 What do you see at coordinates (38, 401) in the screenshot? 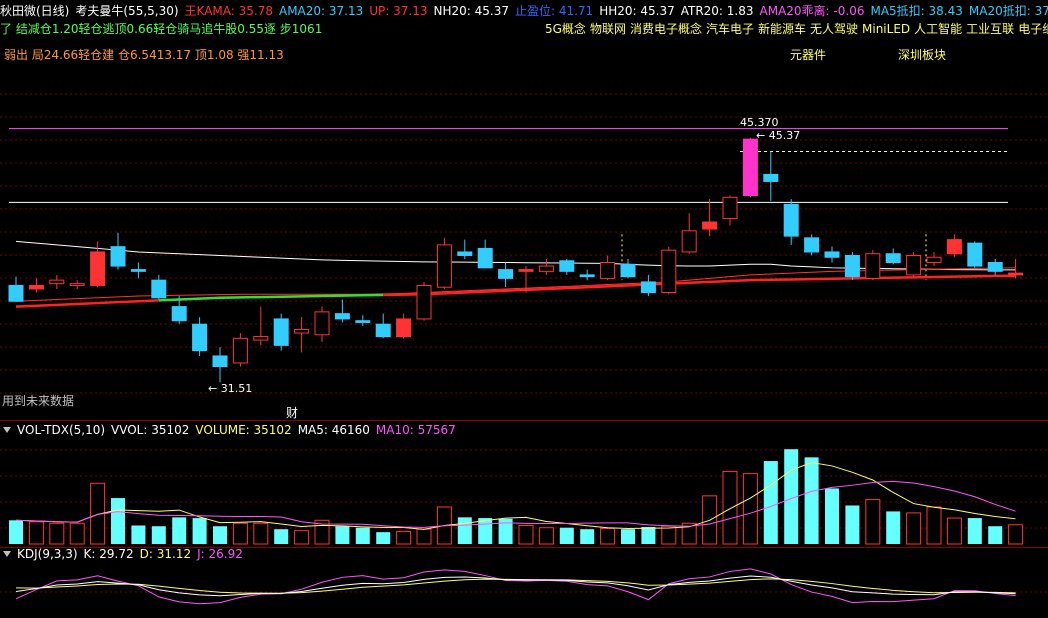
I see `future-data-note: 用到未来数据` at bounding box center [38, 401].